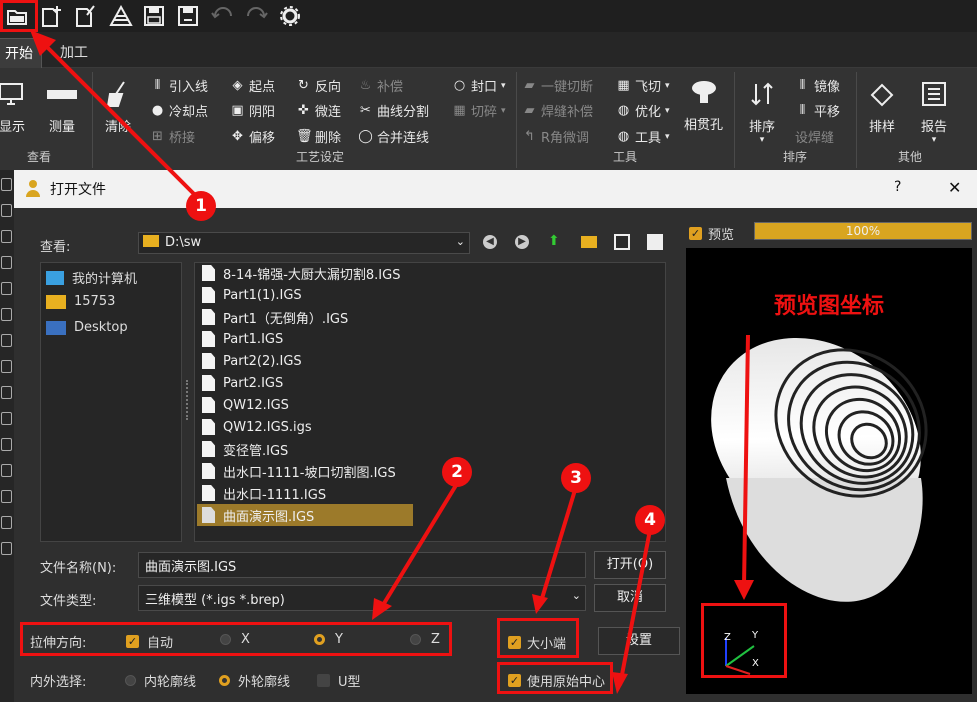 The width and height of the screenshot is (977, 702). Describe the element at coordinates (457, 472) in the screenshot. I see `annotation-badge: 2` at that location.